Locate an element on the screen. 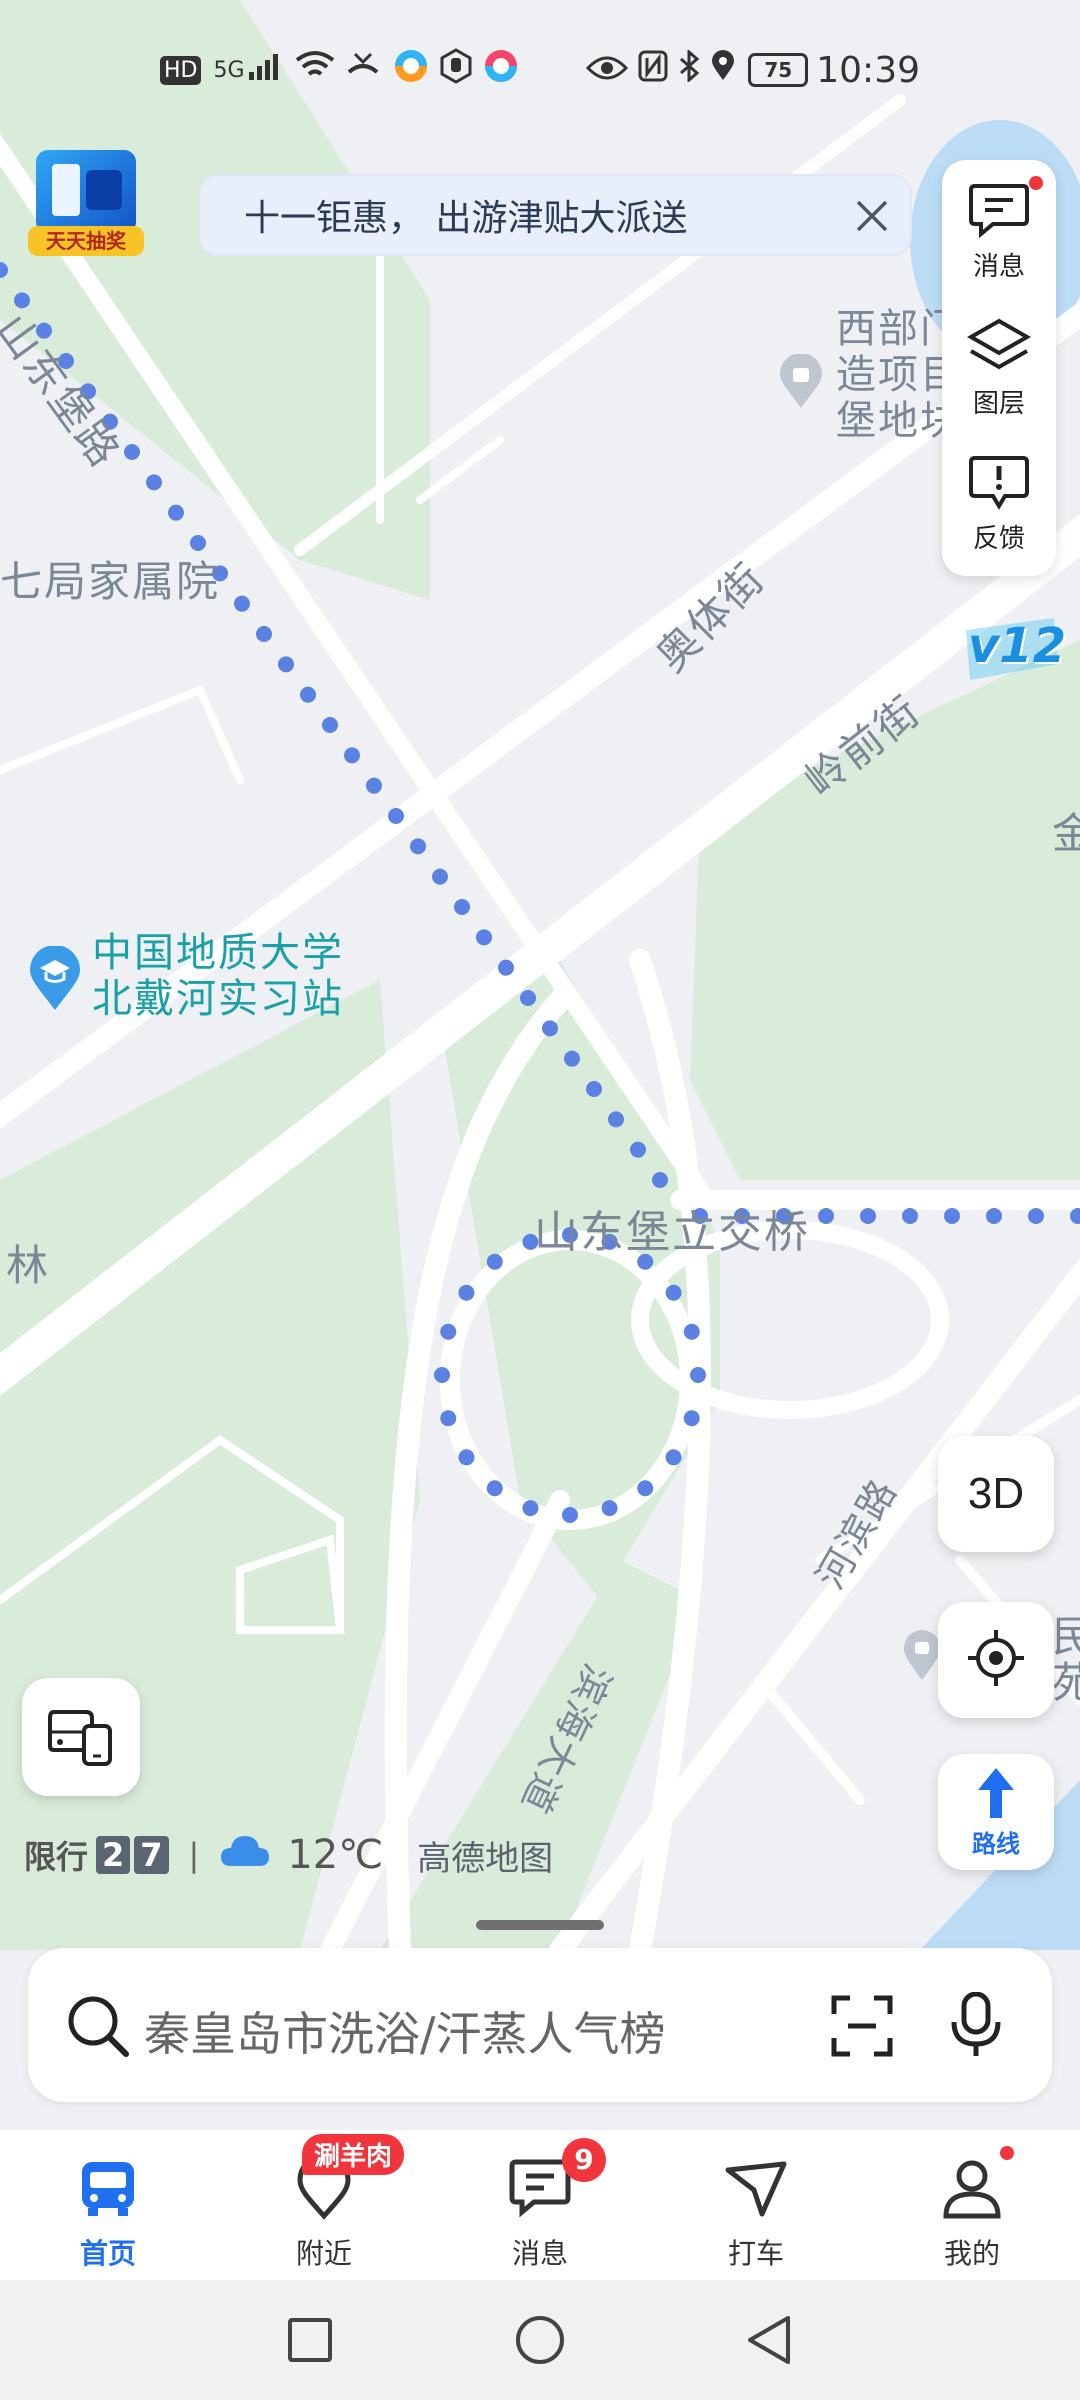 This screenshot has width=1080, height=2400. cloud-icon is located at coordinates (245, 1855).